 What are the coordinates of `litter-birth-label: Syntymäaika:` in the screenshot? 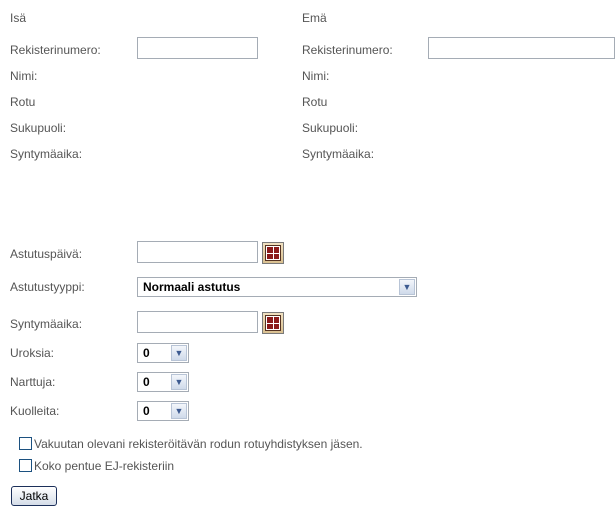 It's located at (46, 324).